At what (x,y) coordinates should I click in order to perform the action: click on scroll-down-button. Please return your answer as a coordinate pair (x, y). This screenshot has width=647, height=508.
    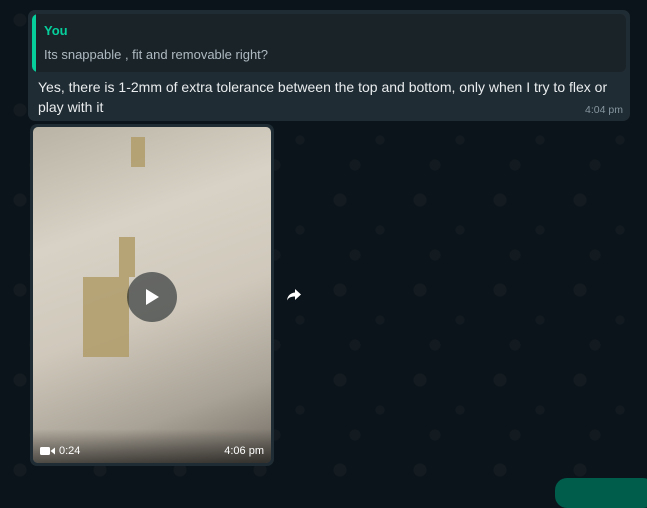
    Looking at the image, I should click on (601, 493).